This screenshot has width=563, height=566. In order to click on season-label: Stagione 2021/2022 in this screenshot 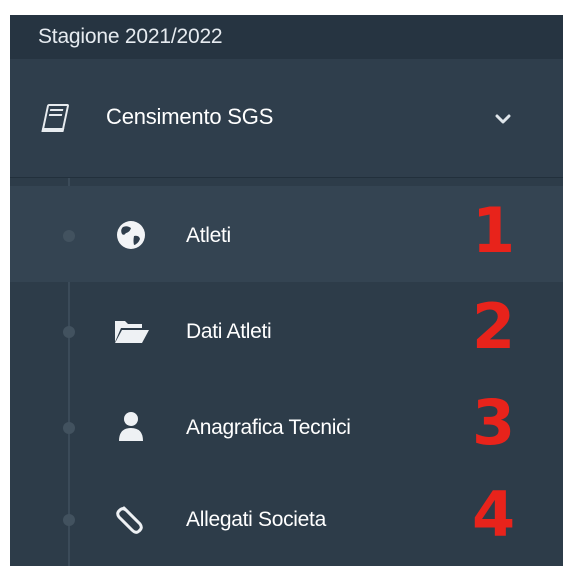, I will do `click(286, 37)`.